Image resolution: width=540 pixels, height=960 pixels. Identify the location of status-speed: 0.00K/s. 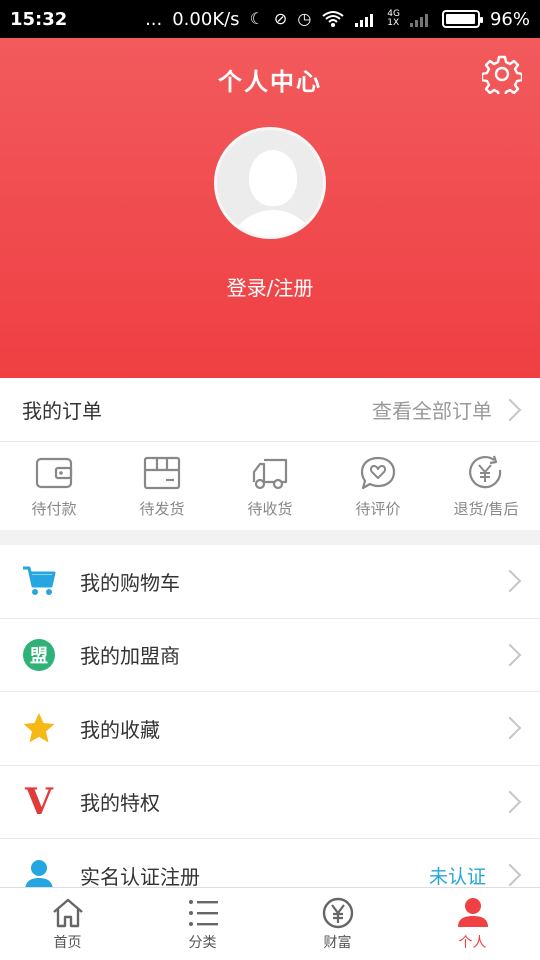
(206, 19).